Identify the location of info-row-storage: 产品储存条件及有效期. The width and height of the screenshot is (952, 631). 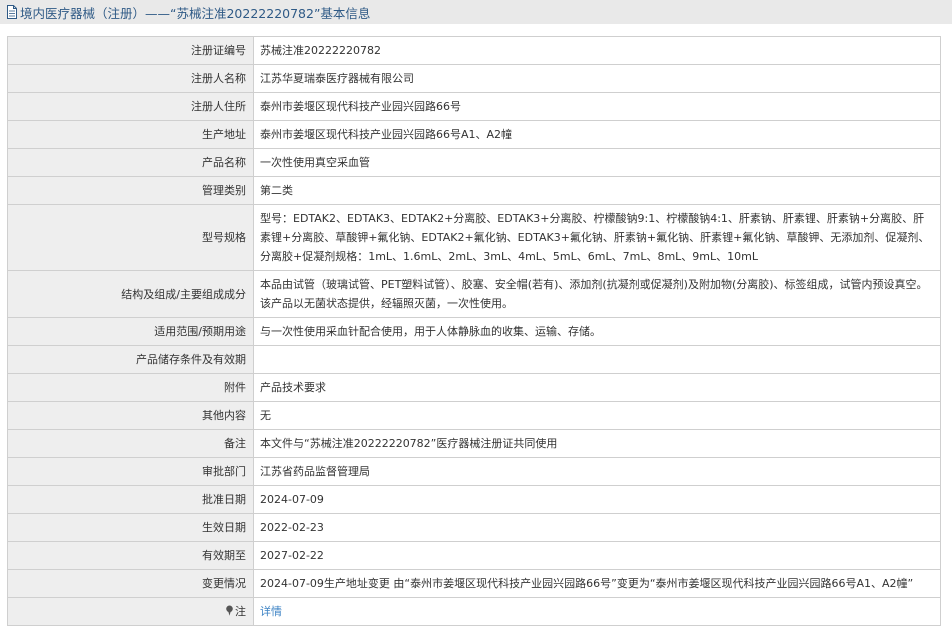
(474, 359).